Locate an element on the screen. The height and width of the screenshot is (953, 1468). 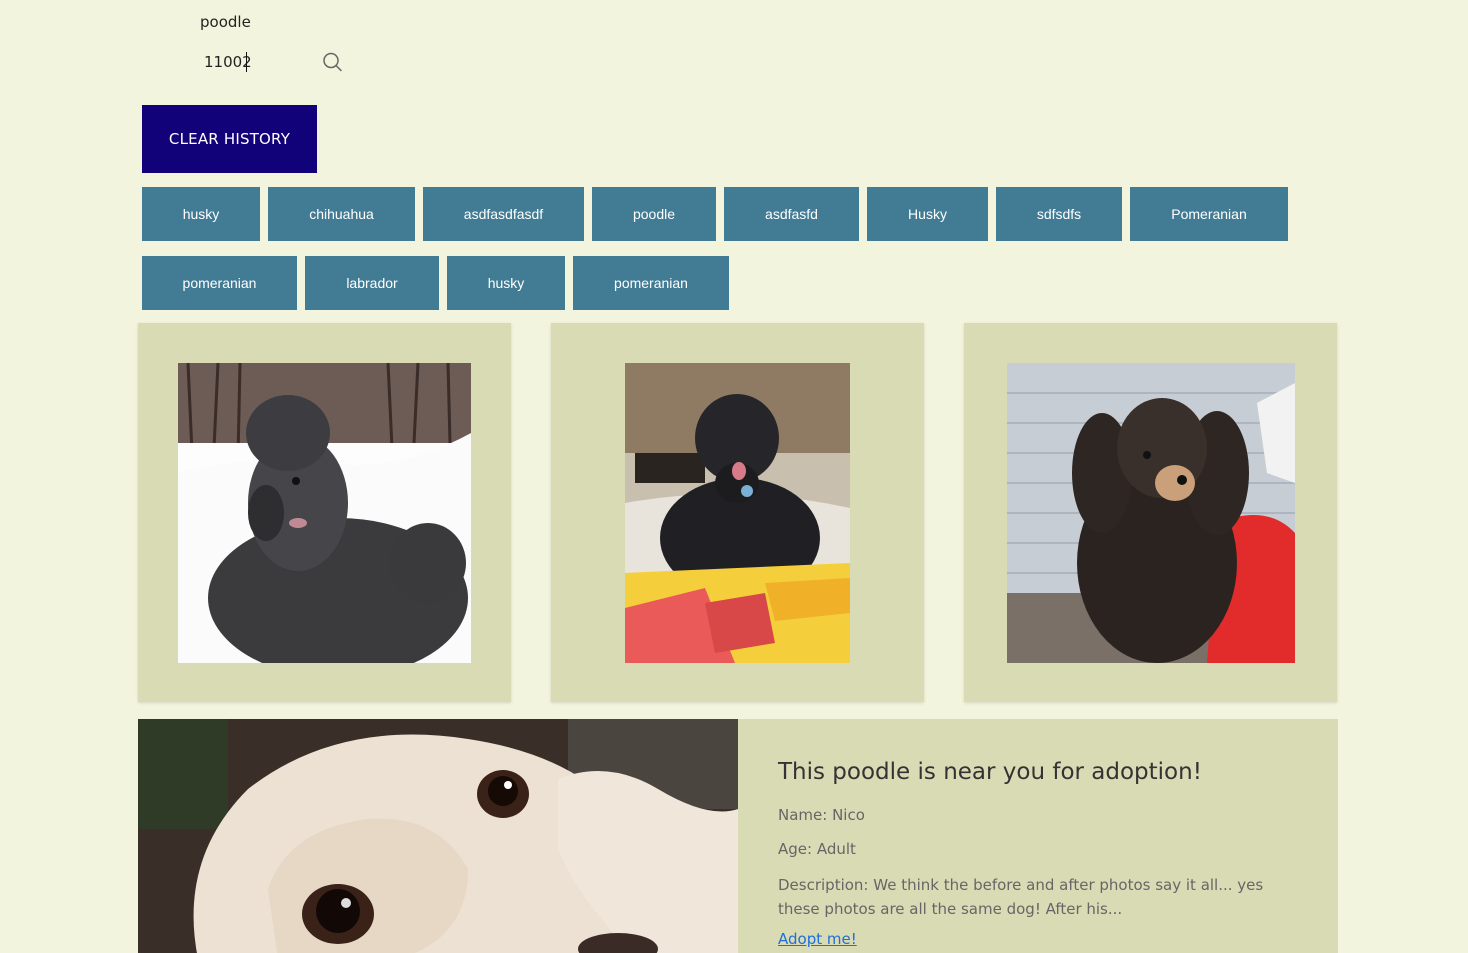
zip-code-input is located at coordinates (259, 62).